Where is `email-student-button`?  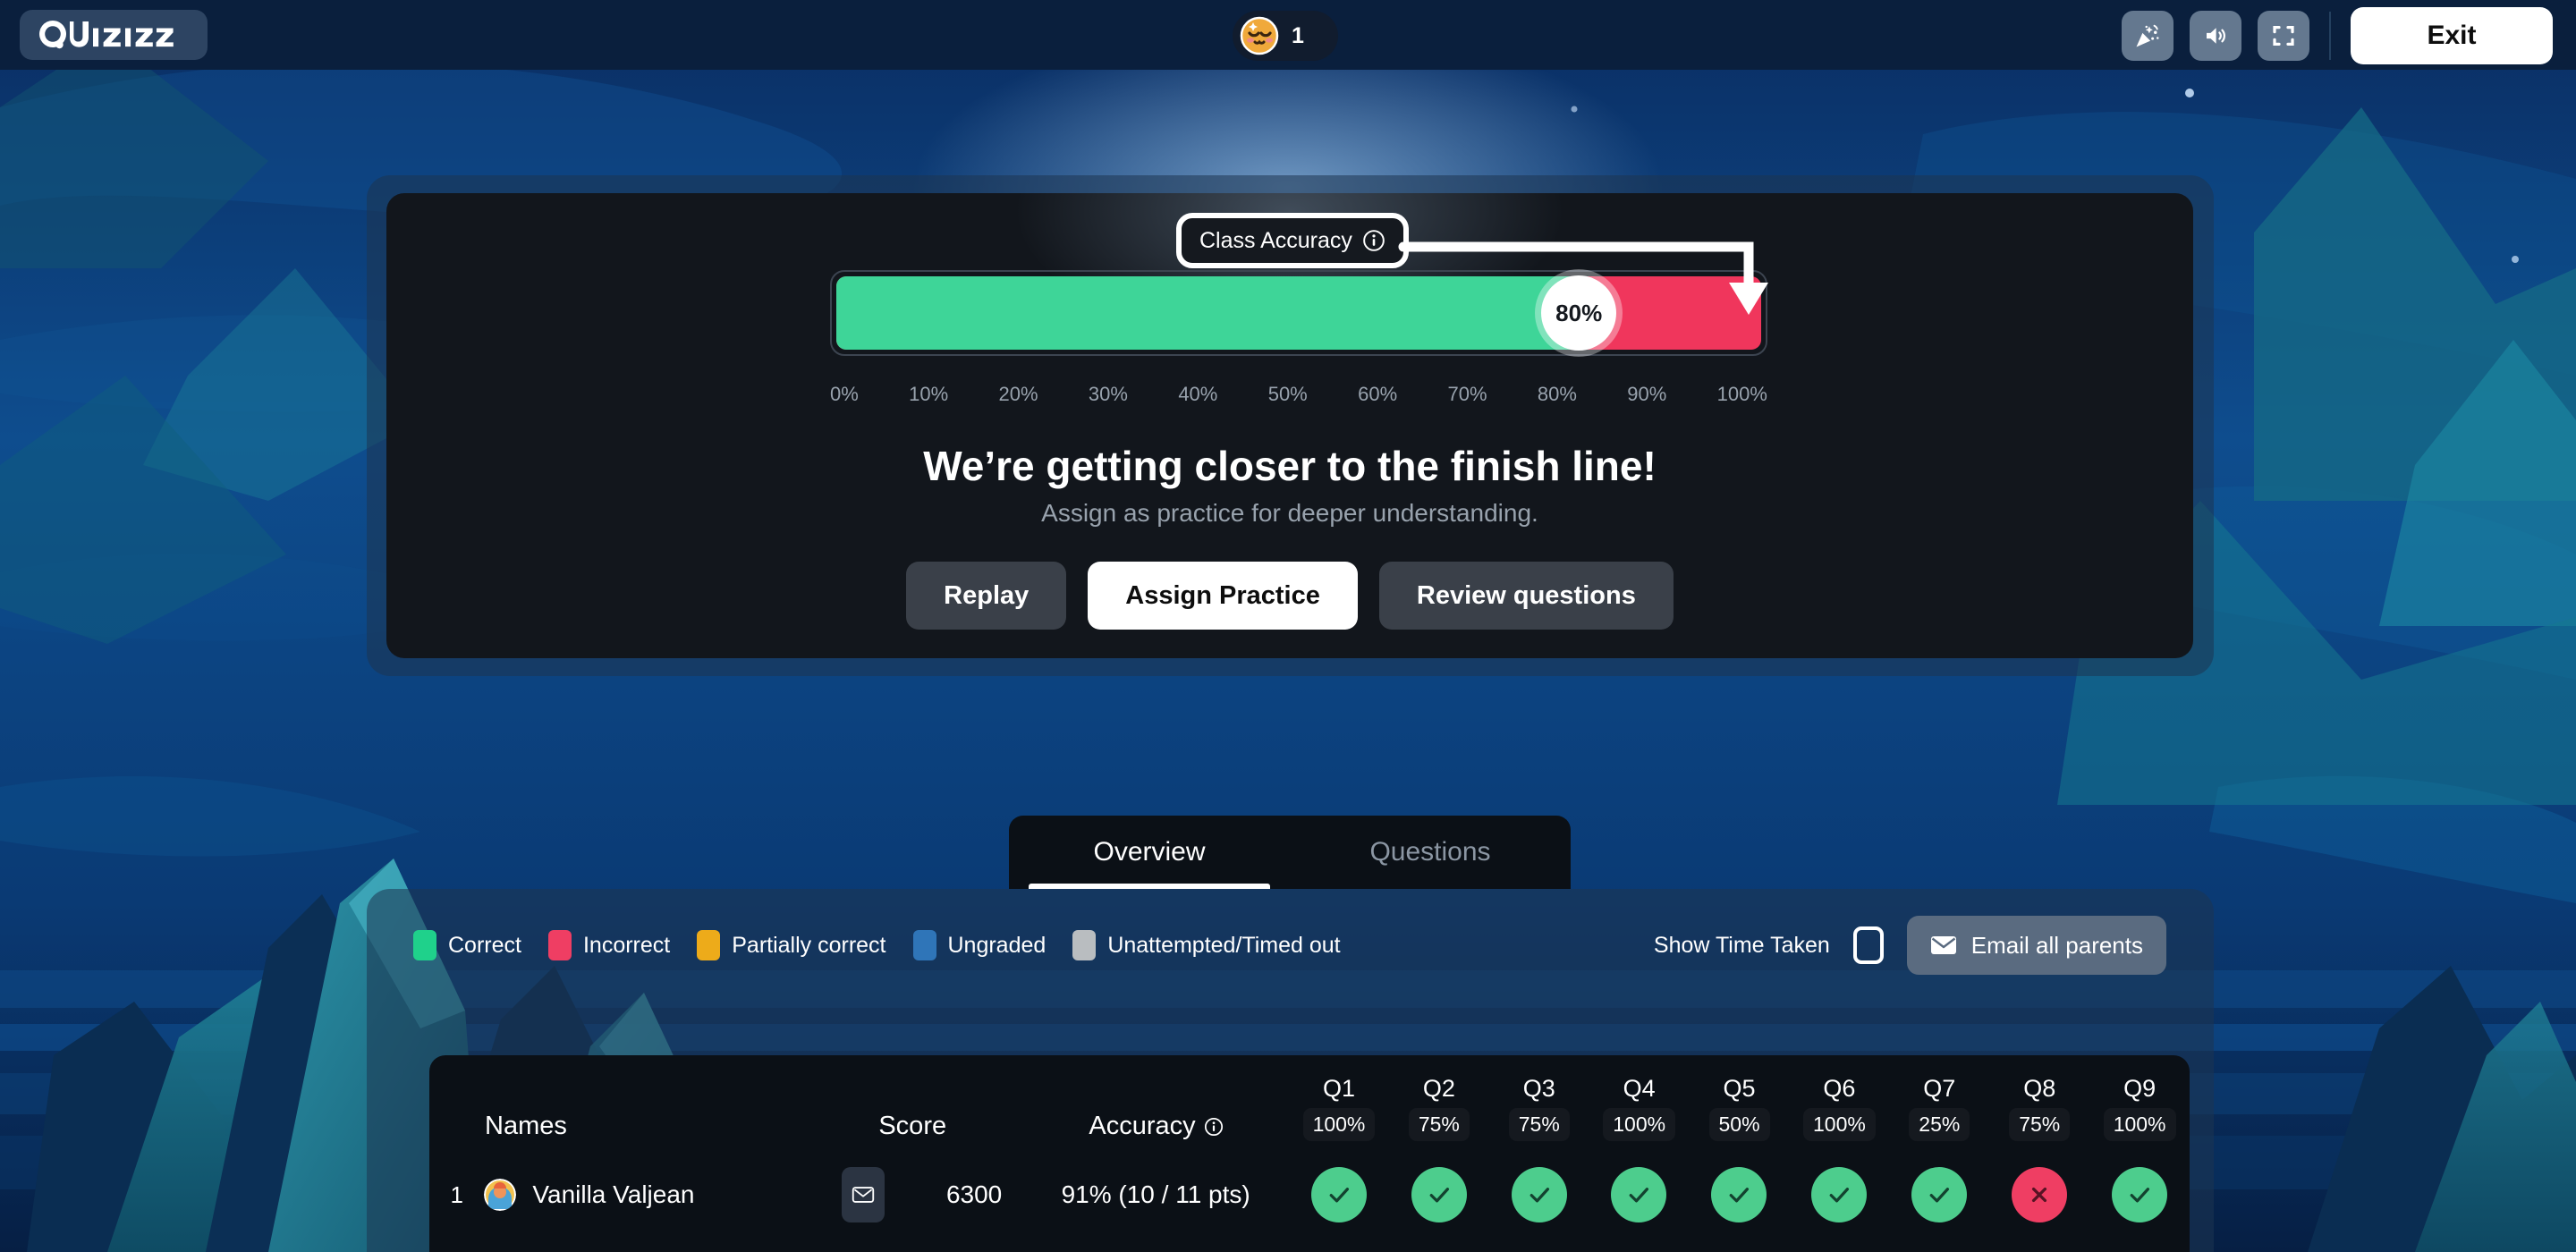 email-student-button is located at coordinates (864, 1194).